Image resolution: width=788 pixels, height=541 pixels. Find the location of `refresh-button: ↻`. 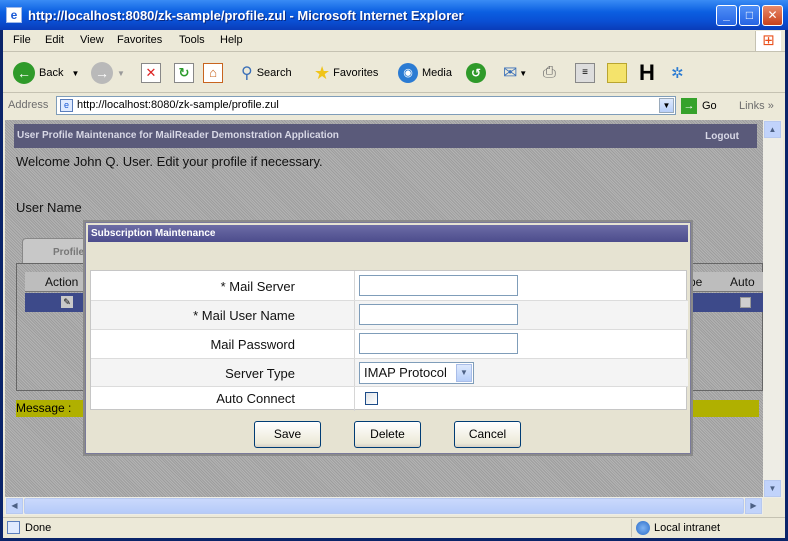

refresh-button: ↻ is located at coordinates (186, 73).